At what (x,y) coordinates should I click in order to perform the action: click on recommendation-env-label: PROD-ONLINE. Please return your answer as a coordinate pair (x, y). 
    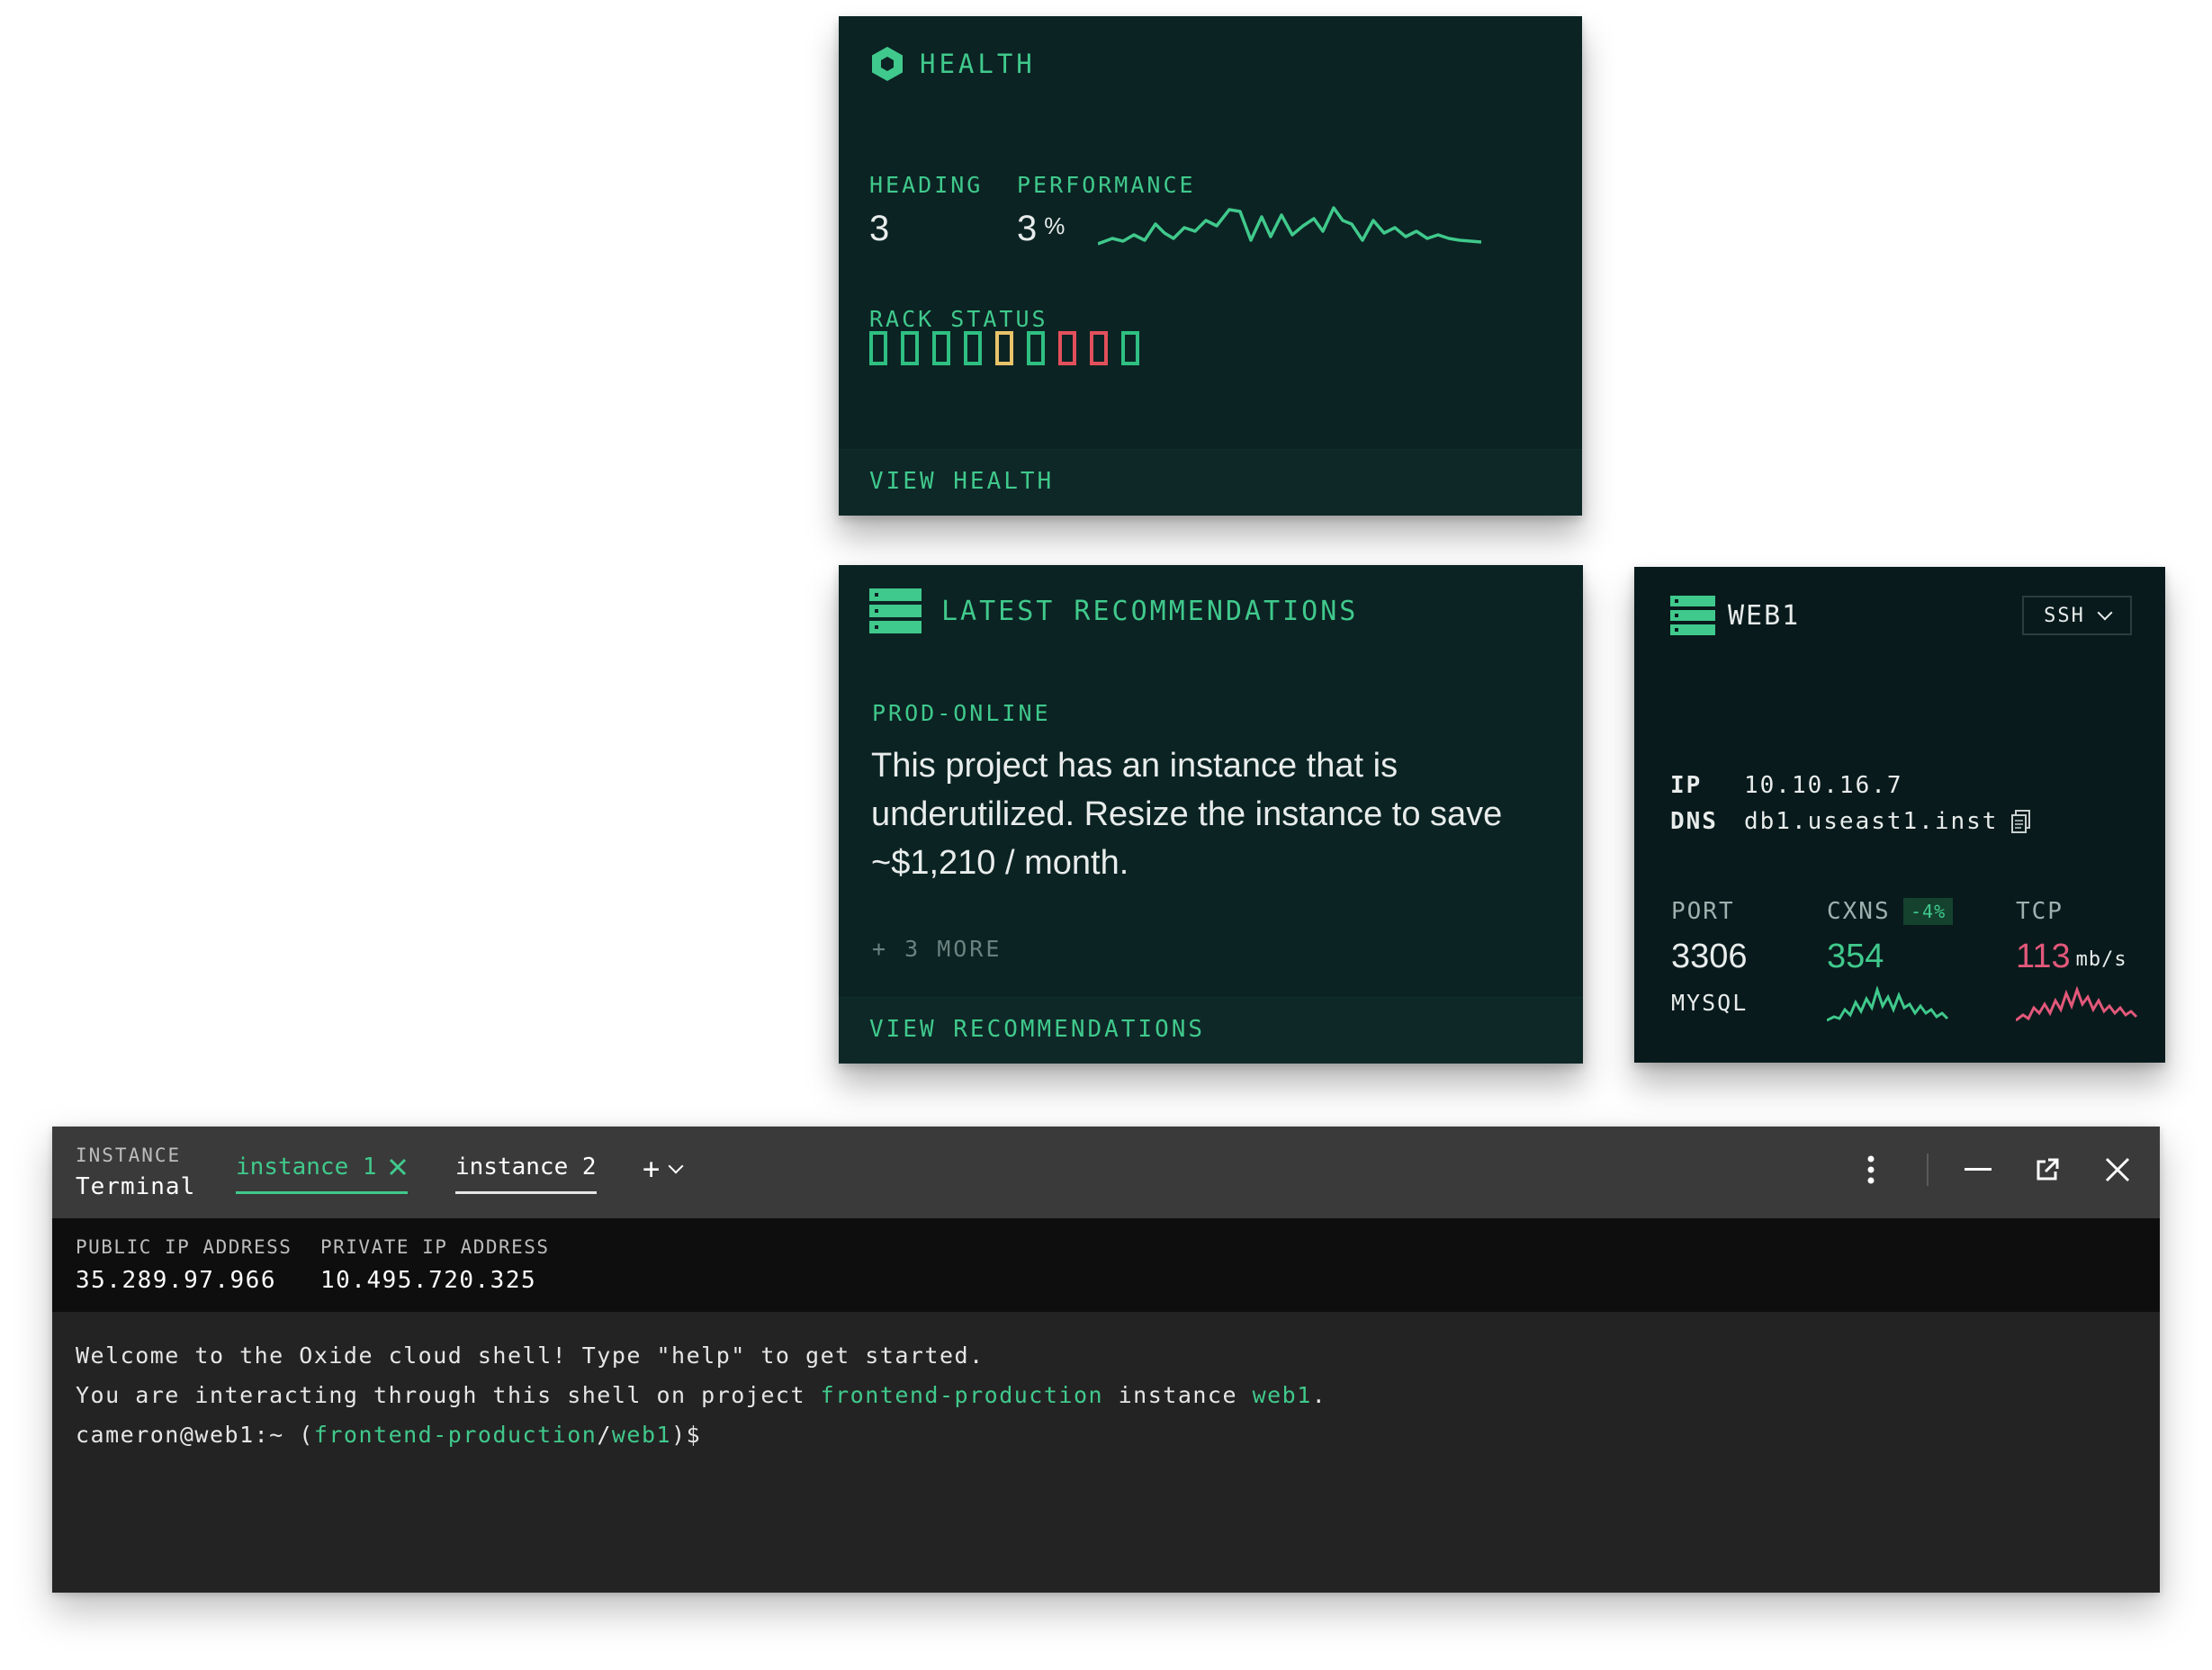
    Looking at the image, I should click on (961, 713).